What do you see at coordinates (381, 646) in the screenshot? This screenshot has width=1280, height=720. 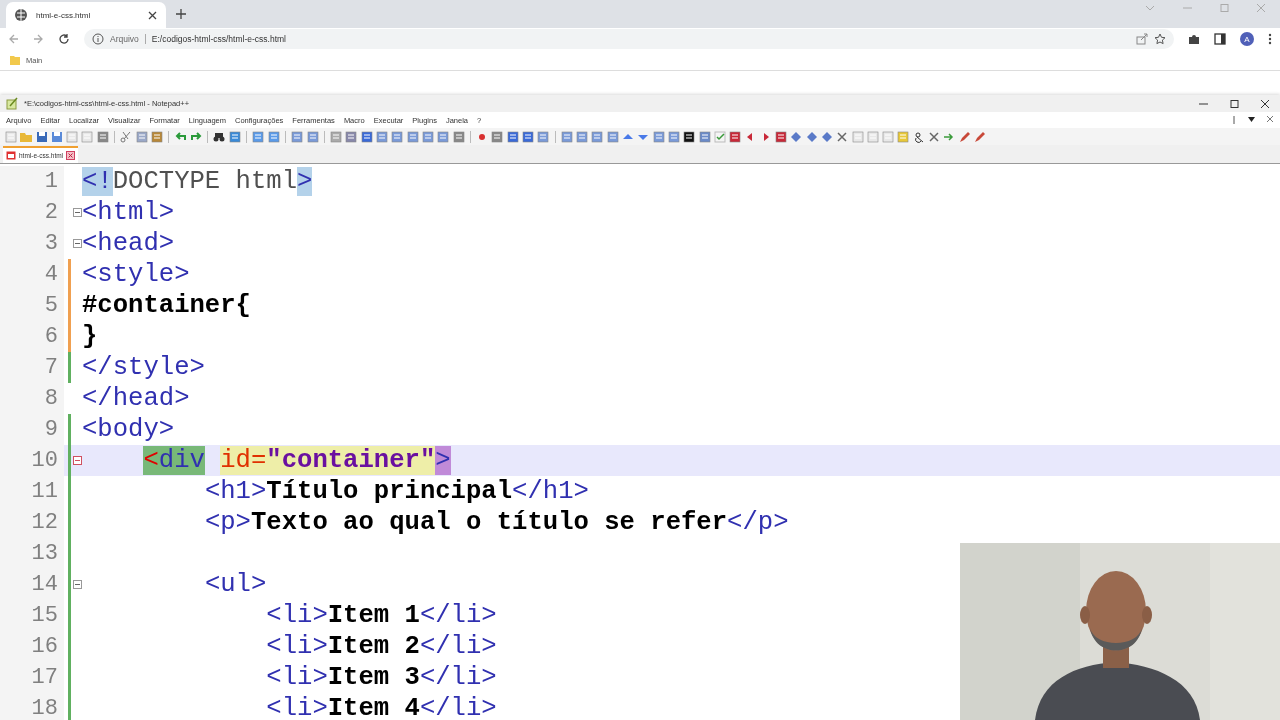 I see `code-line: <li>Item 2</li>` at bounding box center [381, 646].